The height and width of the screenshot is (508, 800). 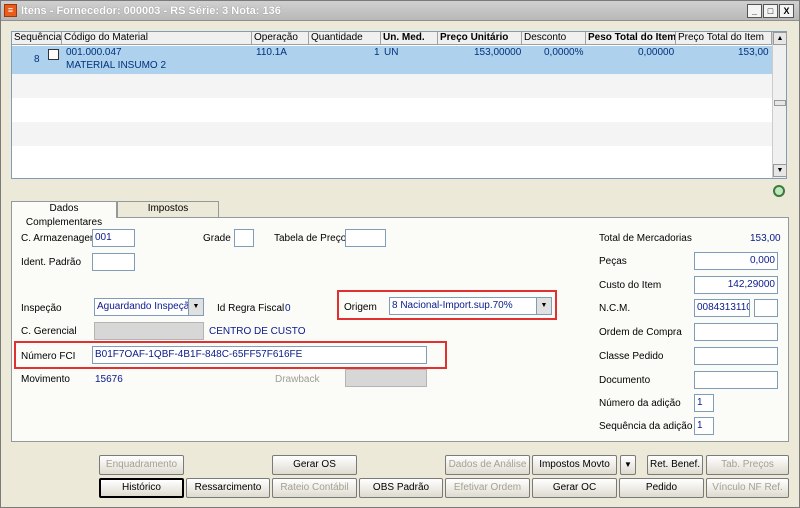 I want to click on c-armazenagem-field: 001, so click(x=113, y=238).